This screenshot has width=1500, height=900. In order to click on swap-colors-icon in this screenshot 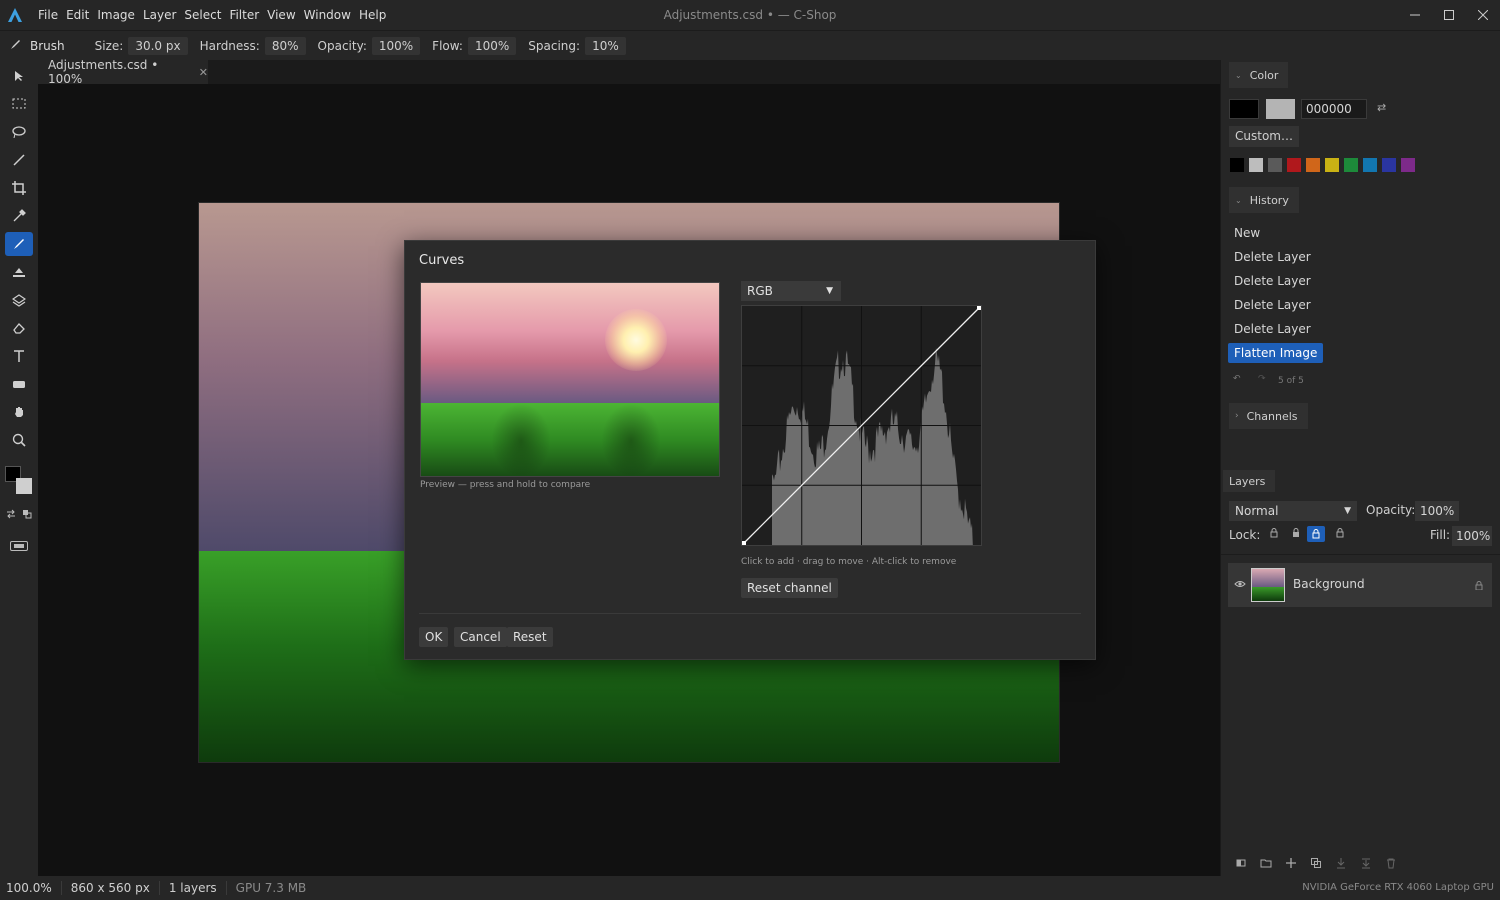, I will do `click(11, 515)`.